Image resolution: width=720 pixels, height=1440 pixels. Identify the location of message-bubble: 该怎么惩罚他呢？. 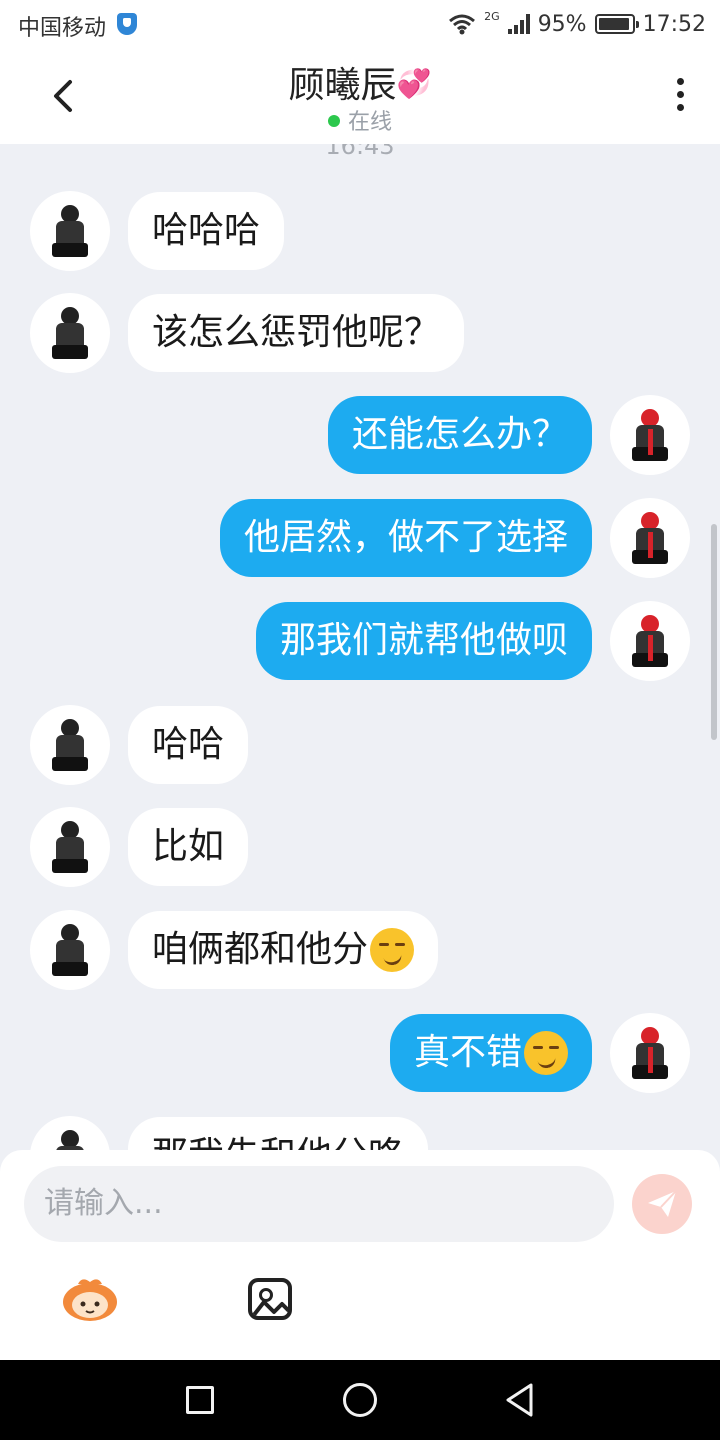
(296, 333).